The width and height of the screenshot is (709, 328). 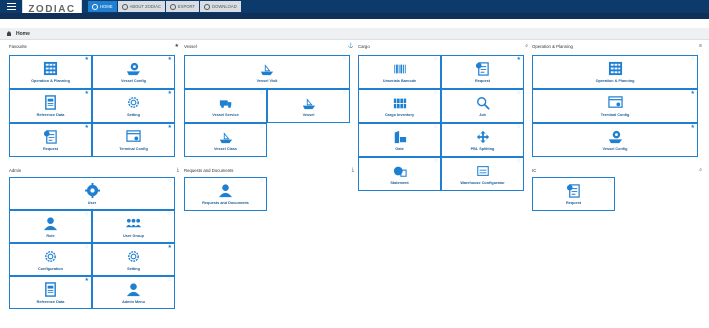 I want to click on tab-about: ABOUT ZODIAC, so click(x=141, y=6).